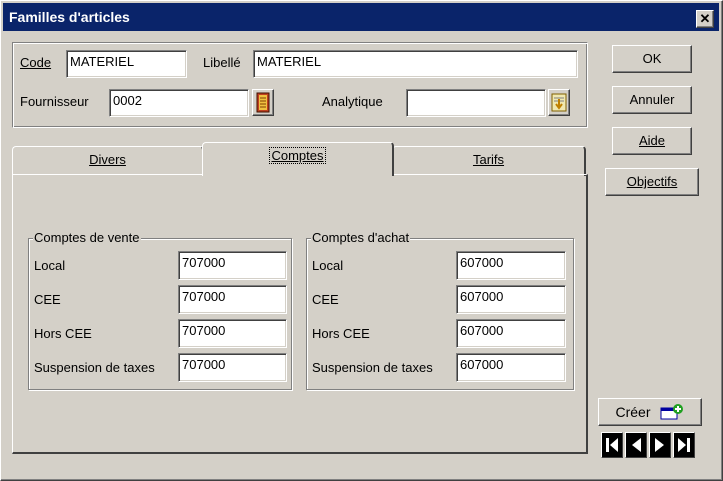 The height and width of the screenshot is (481, 723). I want to click on tab-tarifs-label: Tarifs, so click(488, 159).